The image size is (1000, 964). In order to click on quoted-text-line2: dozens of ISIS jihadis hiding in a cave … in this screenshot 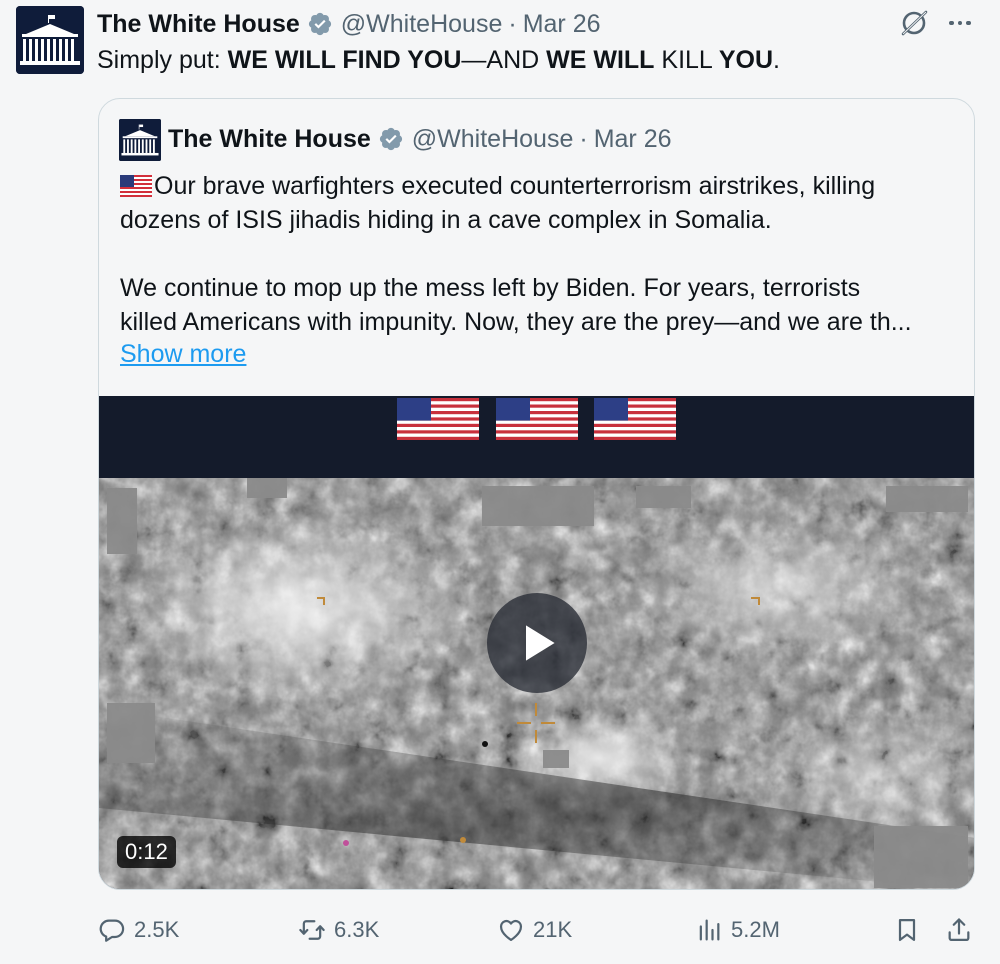, I will do `click(446, 220)`.